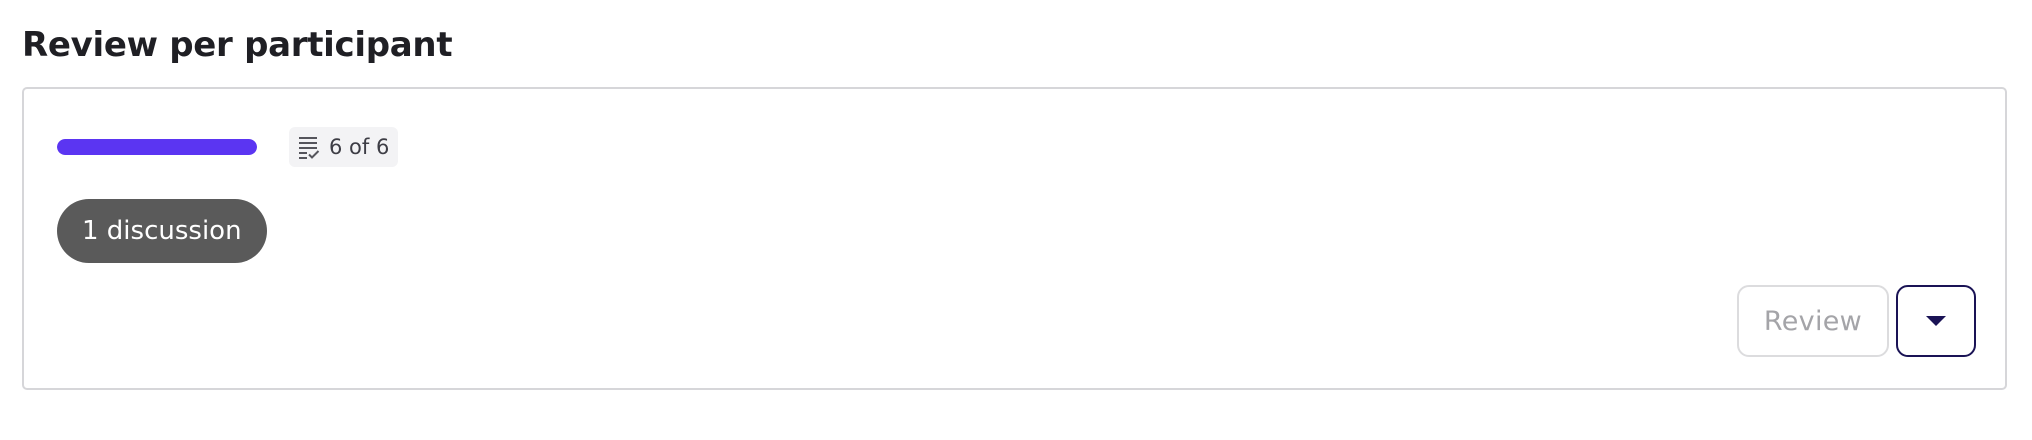 The image size is (2032, 440). I want to click on completed-count-chip: 6 of 6, so click(344, 147).